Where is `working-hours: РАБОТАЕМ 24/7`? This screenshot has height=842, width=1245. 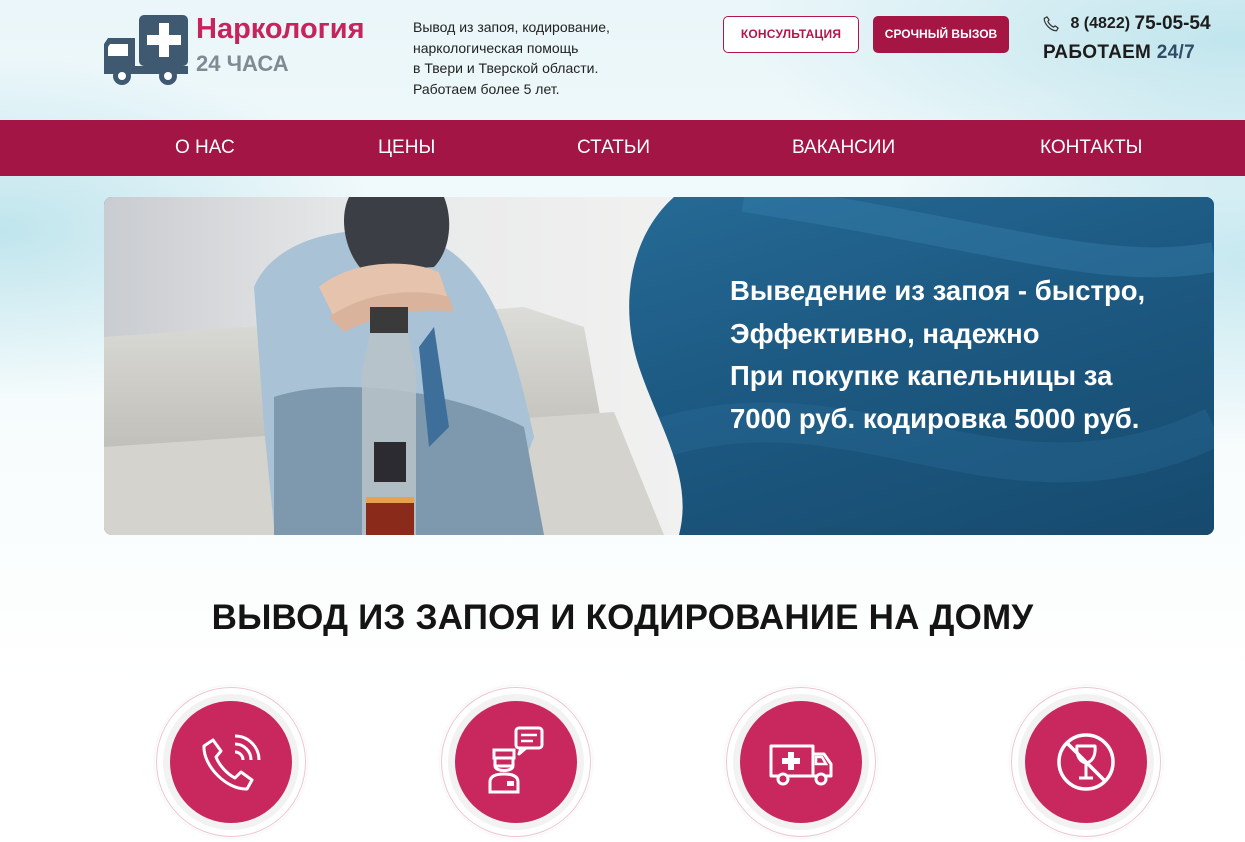 working-hours: РАБОТАЕМ 24/7 is located at coordinates (1119, 53).